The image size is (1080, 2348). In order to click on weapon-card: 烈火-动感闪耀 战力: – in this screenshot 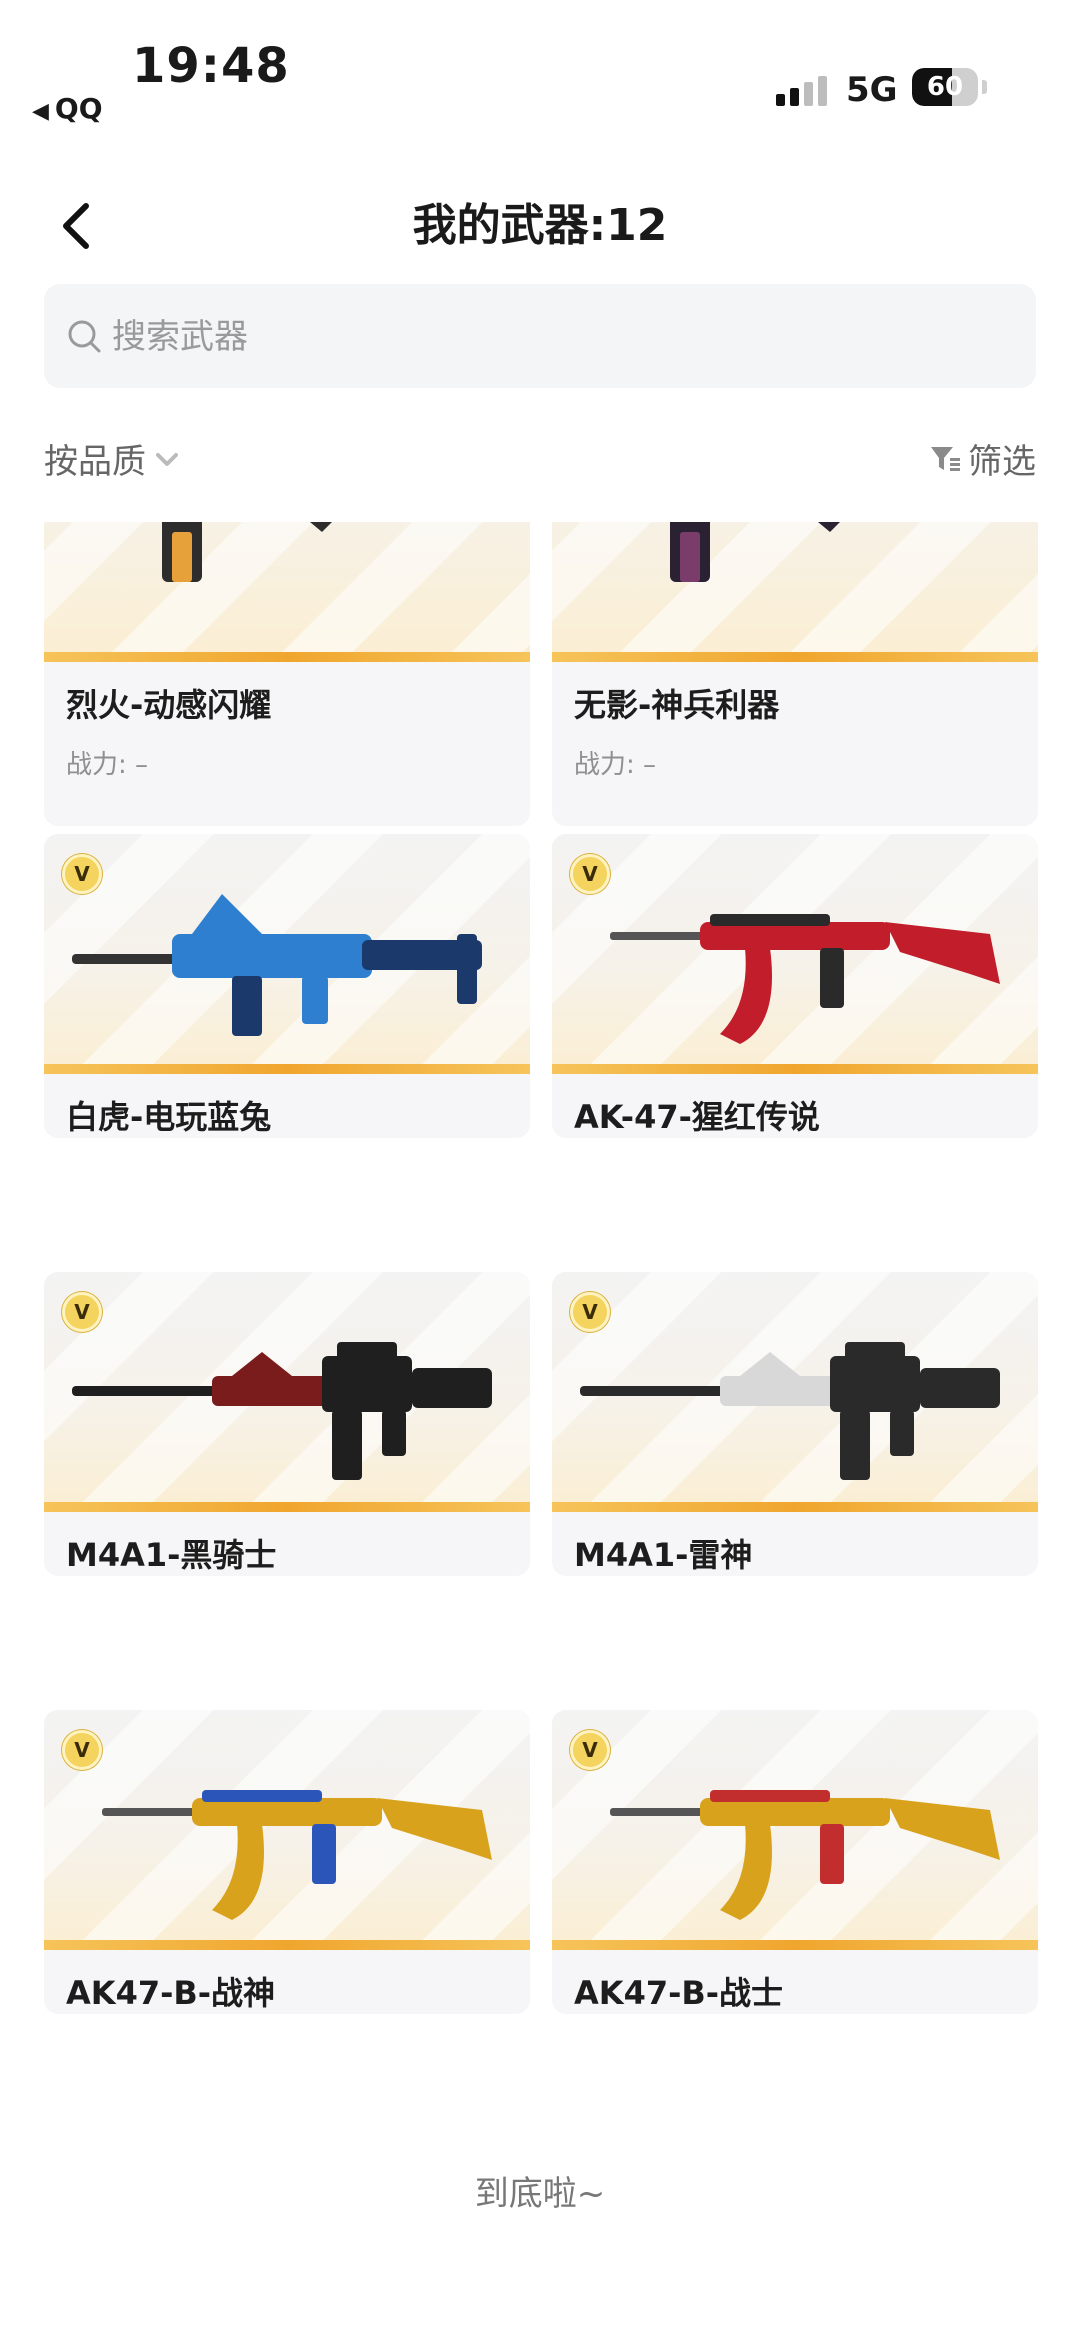, I will do `click(287, 674)`.